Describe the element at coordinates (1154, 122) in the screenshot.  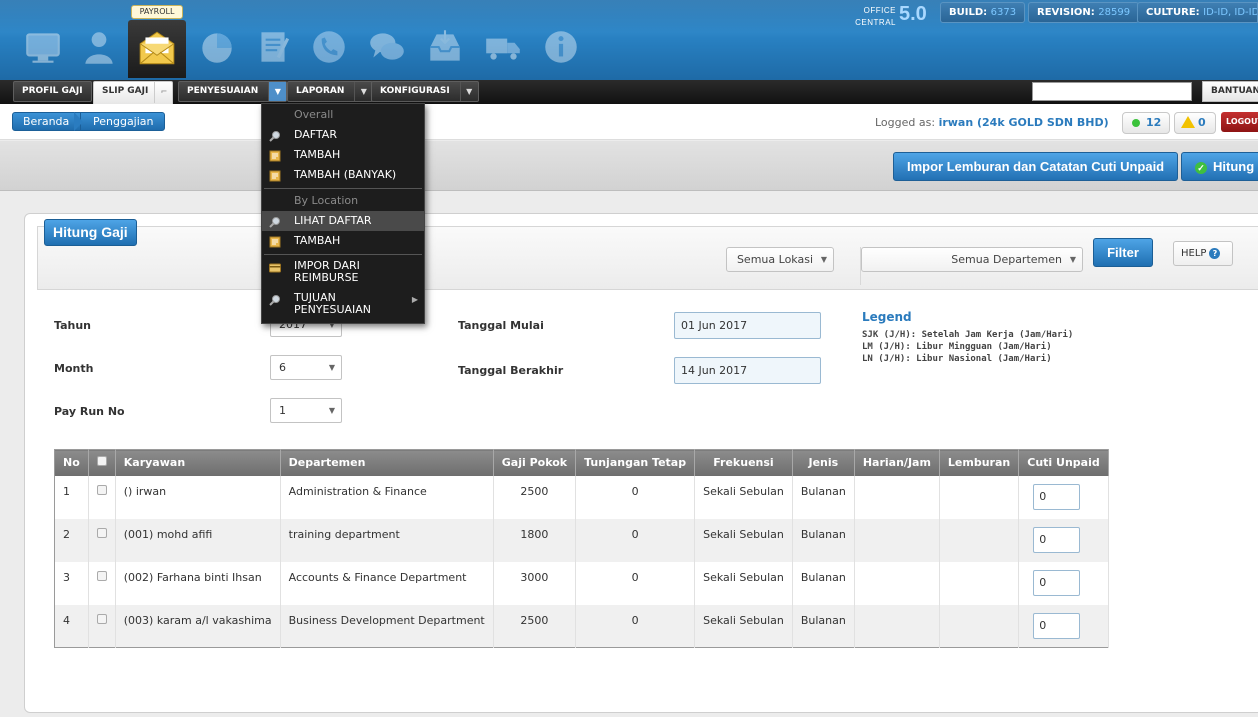
I see `online-count: 12` at that location.